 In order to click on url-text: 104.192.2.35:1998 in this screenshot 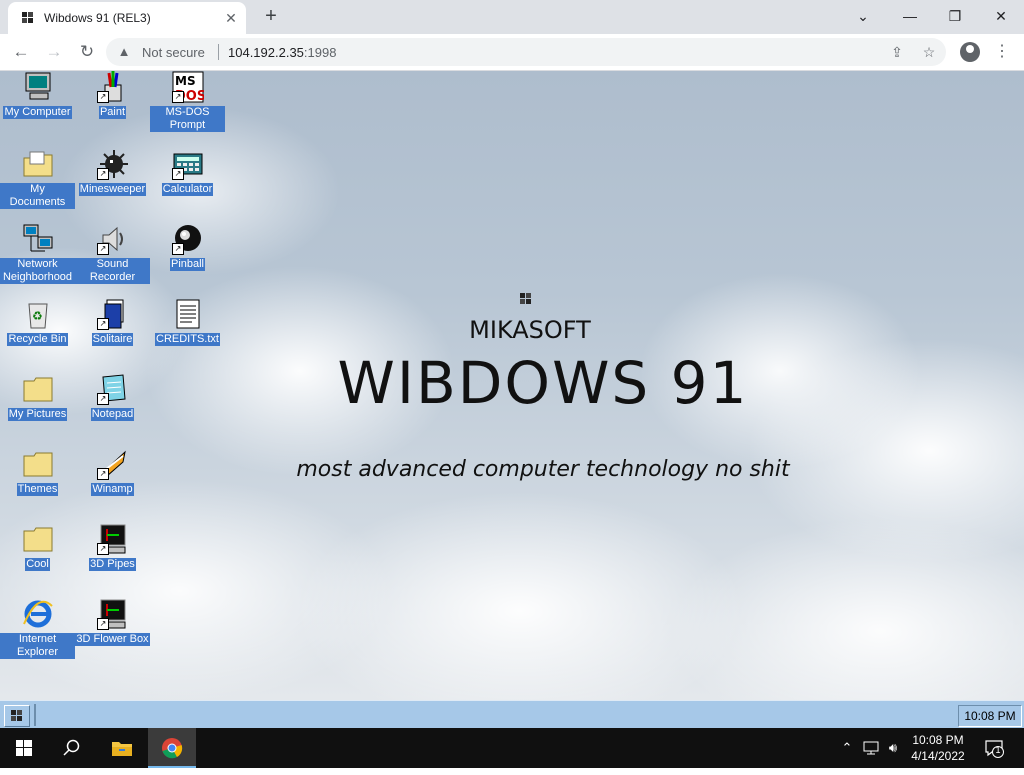, I will do `click(282, 52)`.